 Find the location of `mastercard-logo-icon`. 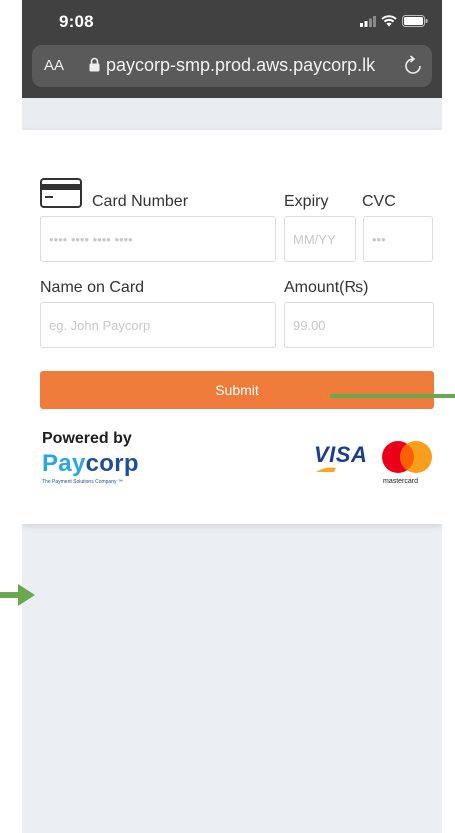

mastercard-logo-icon is located at coordinates (407, 457).